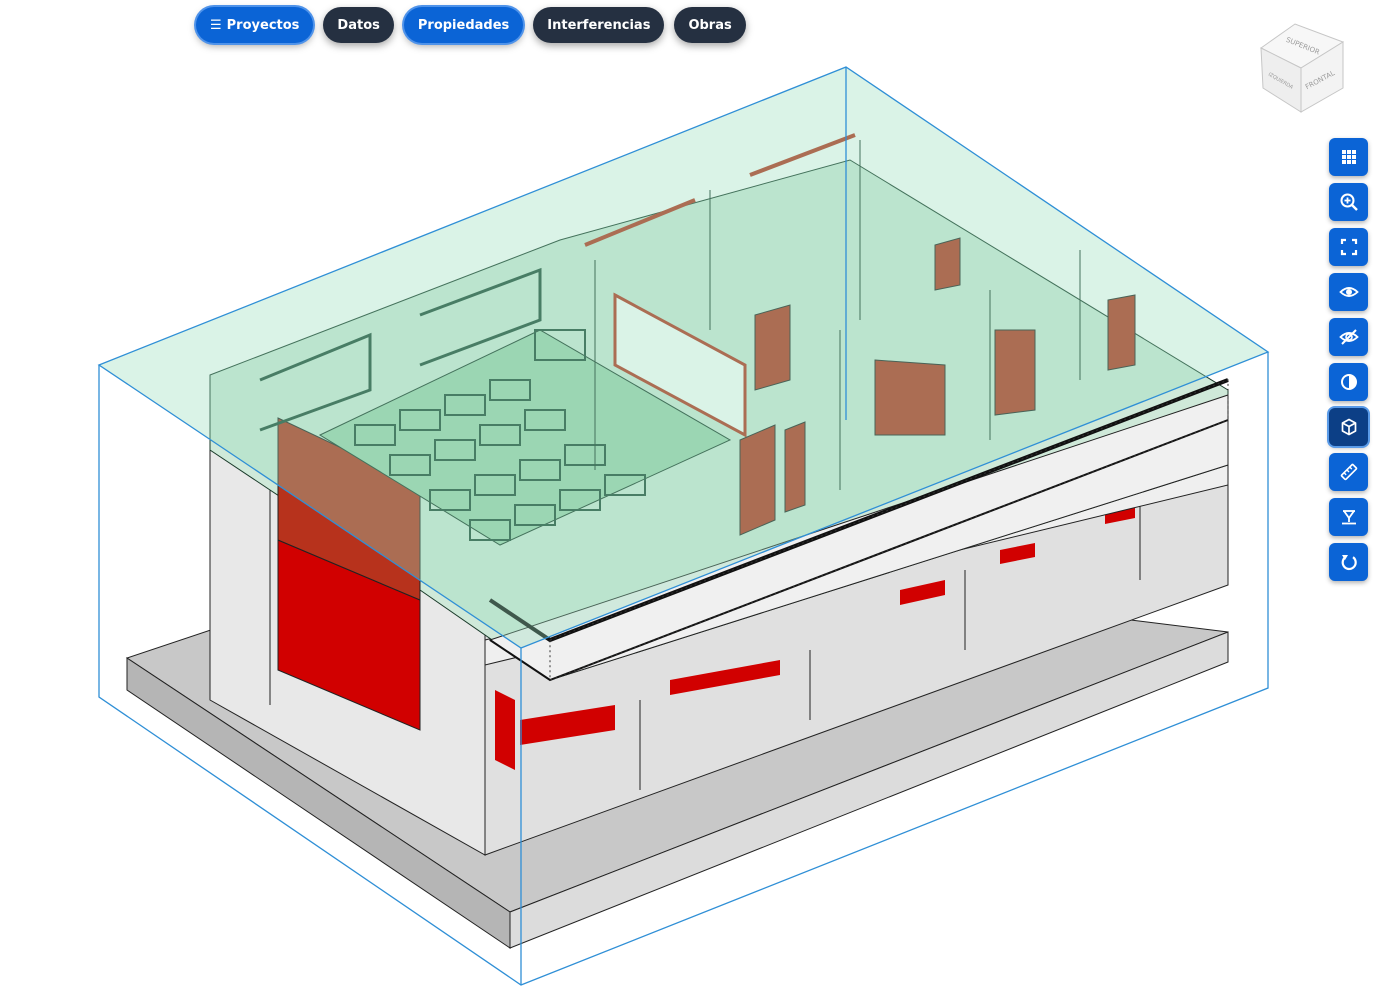  I want to click on clashes-label: Interferencias, so click(599, 25).